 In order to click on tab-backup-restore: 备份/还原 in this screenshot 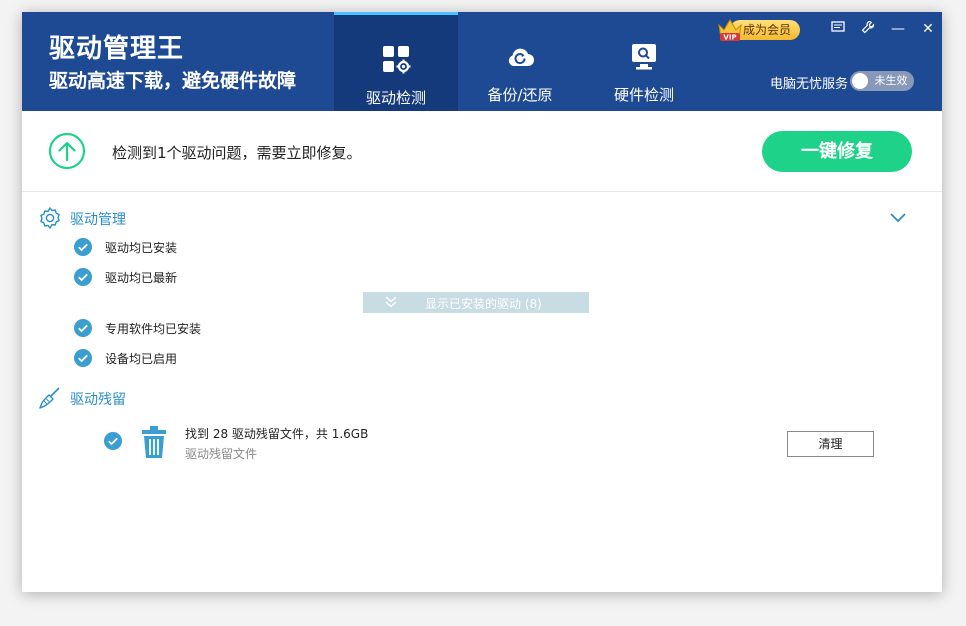, I will do `click(520, 61)`.